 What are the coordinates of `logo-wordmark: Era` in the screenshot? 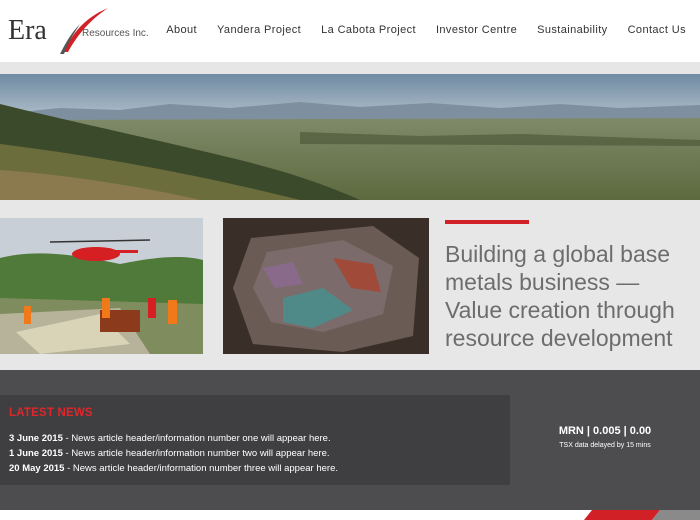 It's located at (27, 30).